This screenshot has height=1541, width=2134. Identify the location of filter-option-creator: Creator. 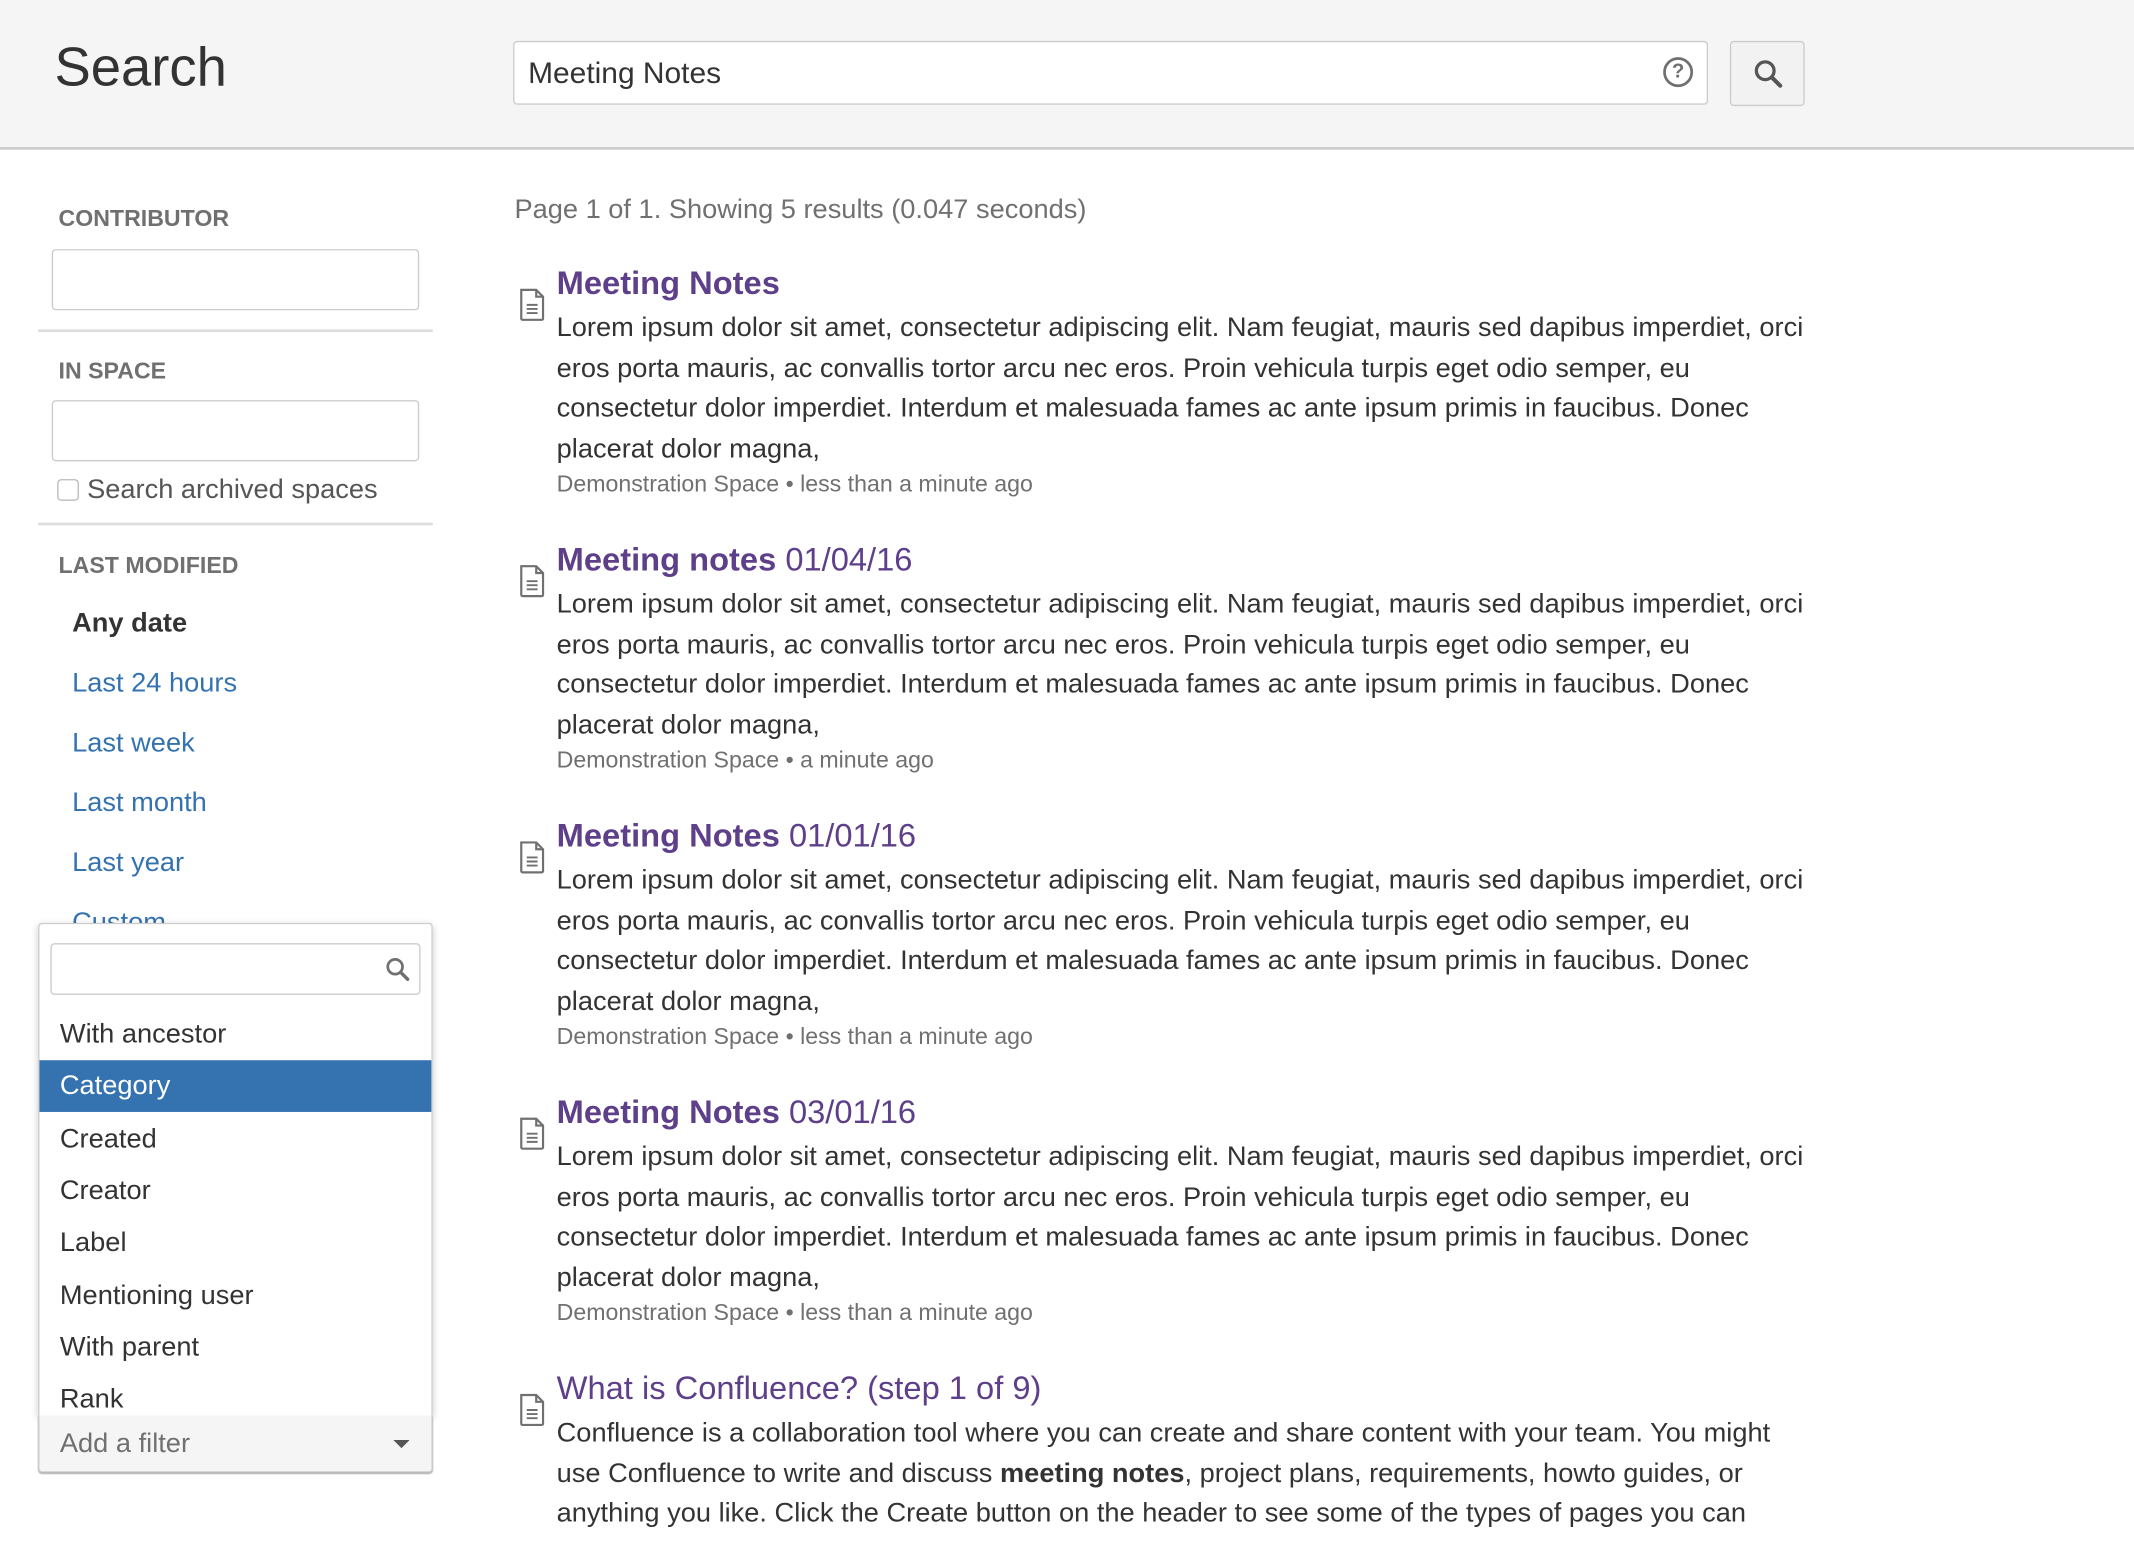
(235, 1191).